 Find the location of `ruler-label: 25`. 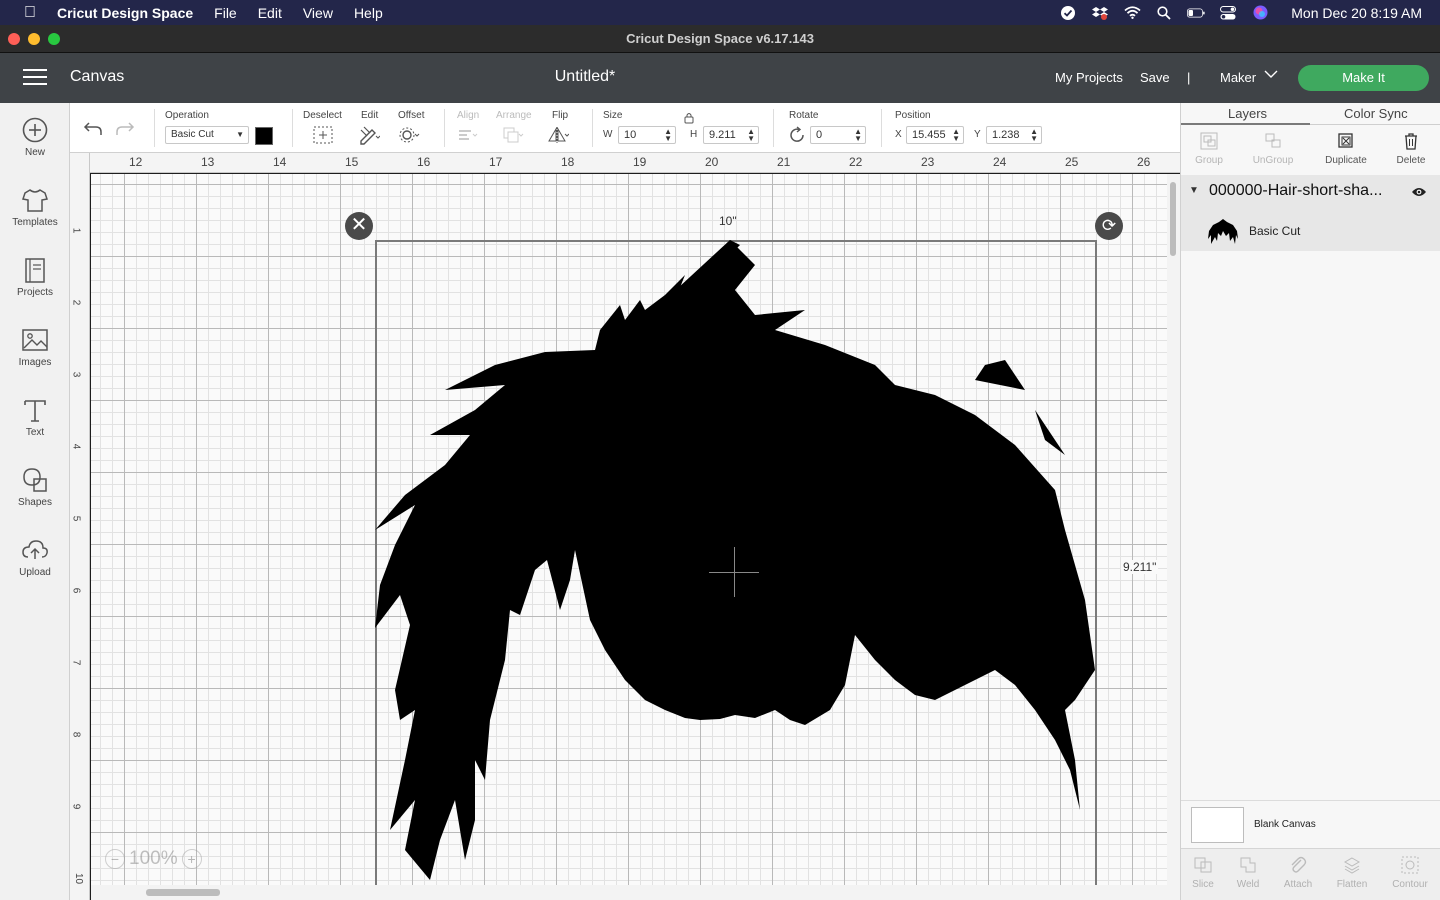

ruler-label: 25 is located at coordinates (1072, 162).